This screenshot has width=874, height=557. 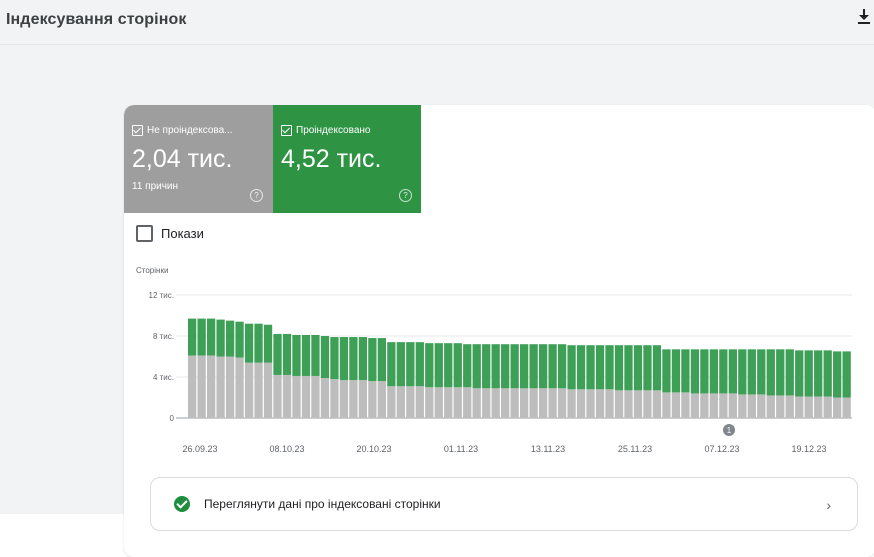 What do you see at coordinates (286, 449) in the screenshot?
I see `x-tick-label: 08.10.23` at bounding box center [286, 449].